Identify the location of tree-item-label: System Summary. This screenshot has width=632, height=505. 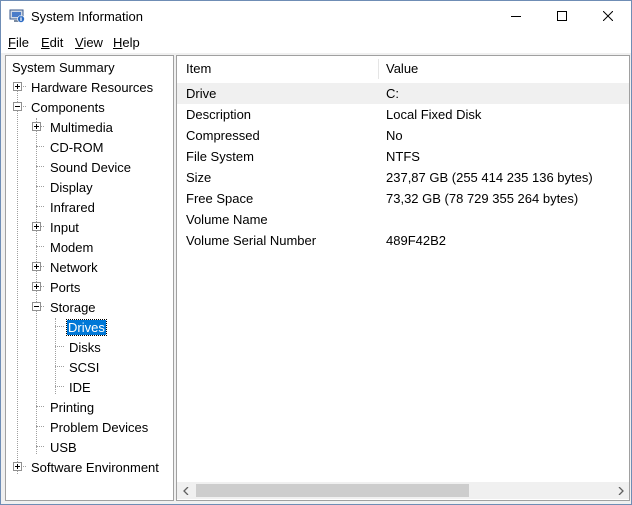
(63, 67).